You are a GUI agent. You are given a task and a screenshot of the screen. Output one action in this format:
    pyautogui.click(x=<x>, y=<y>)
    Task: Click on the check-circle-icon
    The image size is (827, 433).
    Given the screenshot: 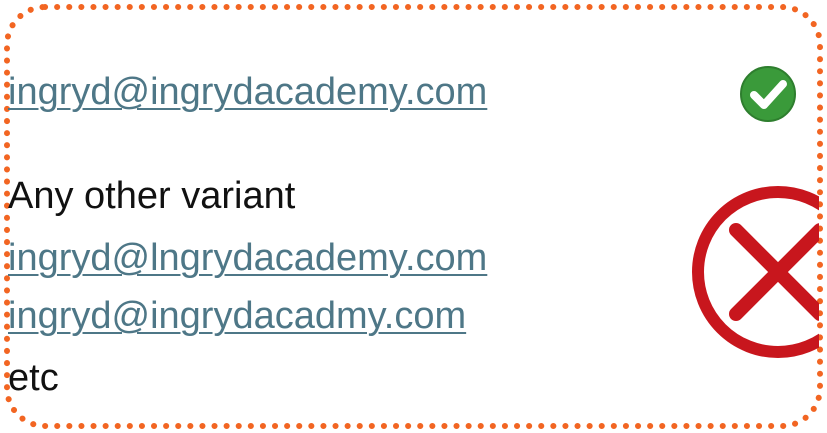 What is the action you would take?
    pyautogui.click(x=768, y=94)
    